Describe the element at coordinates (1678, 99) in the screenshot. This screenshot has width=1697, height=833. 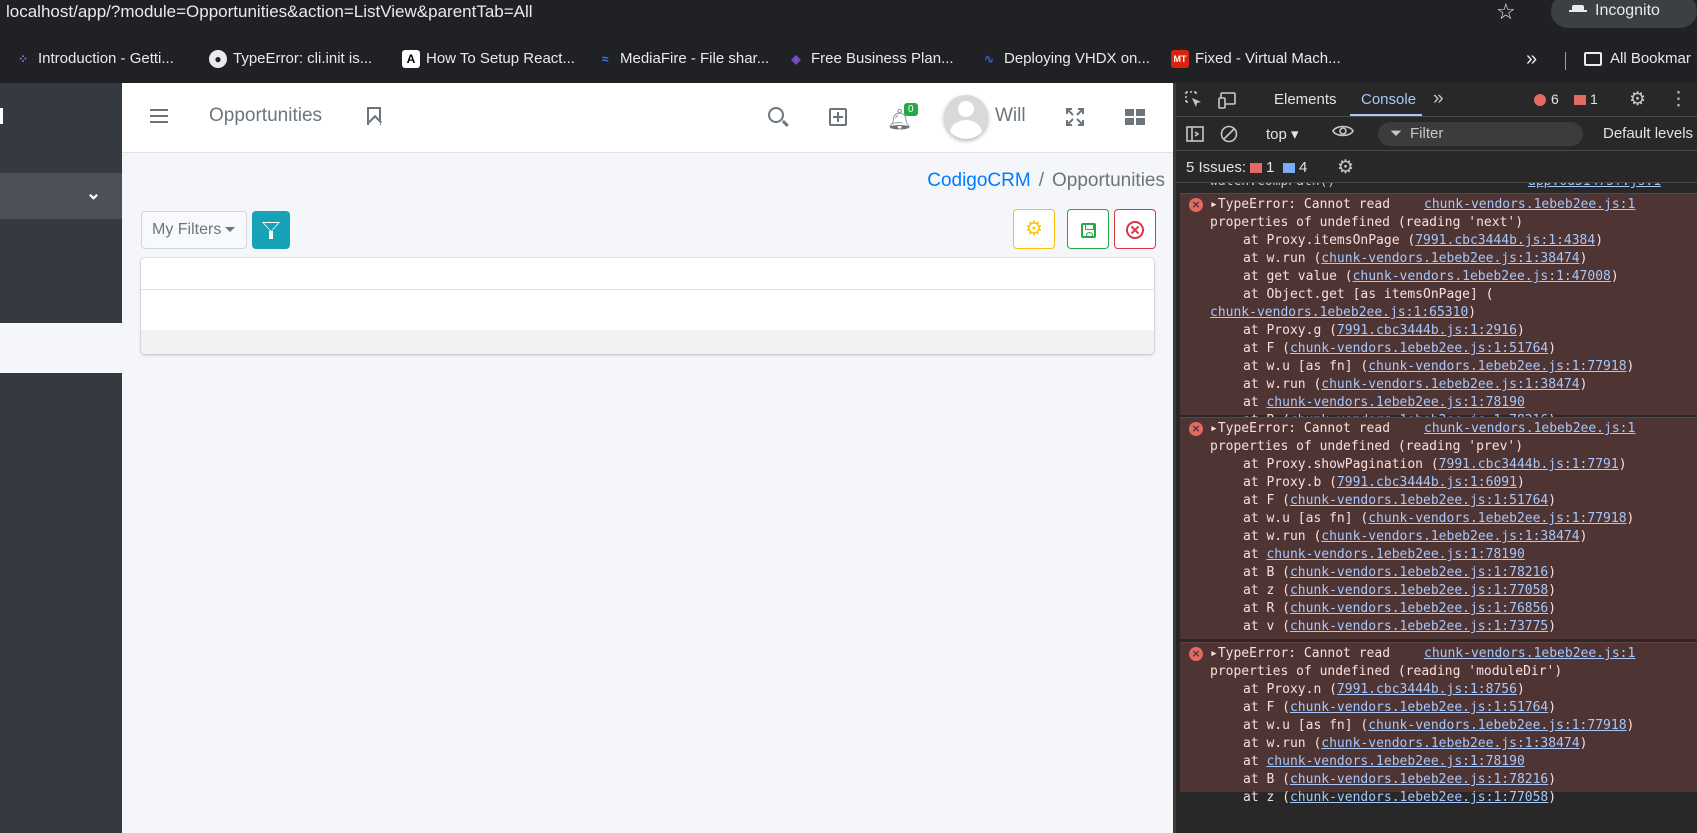
I see `more-options-icon: ⋮` at that location.